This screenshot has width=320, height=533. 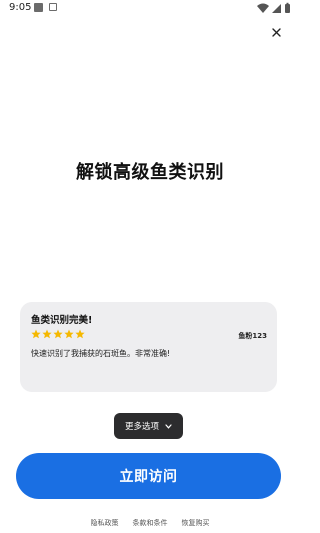 What do you see at coordinates (263, 8) in the screenshot?
I see `wifi-icon` at bounding box center [263, 8].